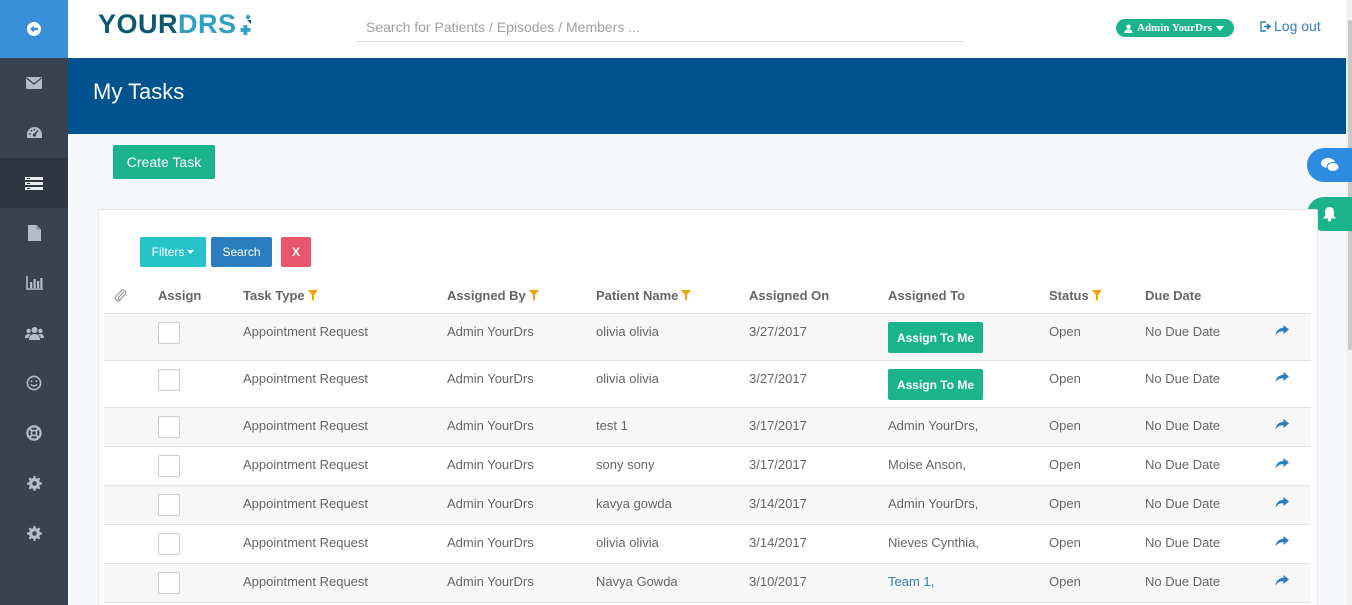 The height and width of the screenshot is (605, 1352). I want to click on user-menu-dropdown: Admin YourDrs, so click(1175, 28).